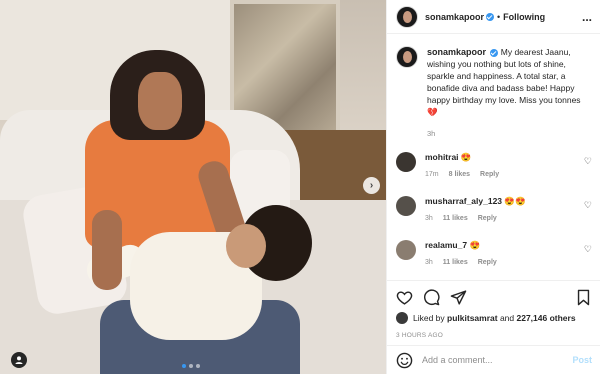 This screenshot has height=374, width=600. I want to click on comment-item: musharraf_aly_123 😍😍 3h 11 likes Reply ♡, so click(494, 209).